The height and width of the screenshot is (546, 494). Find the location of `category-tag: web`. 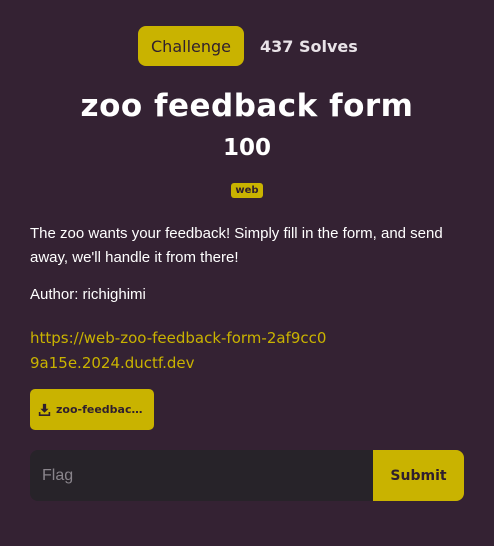

category-tag: web is located at coordinates (247, 190).